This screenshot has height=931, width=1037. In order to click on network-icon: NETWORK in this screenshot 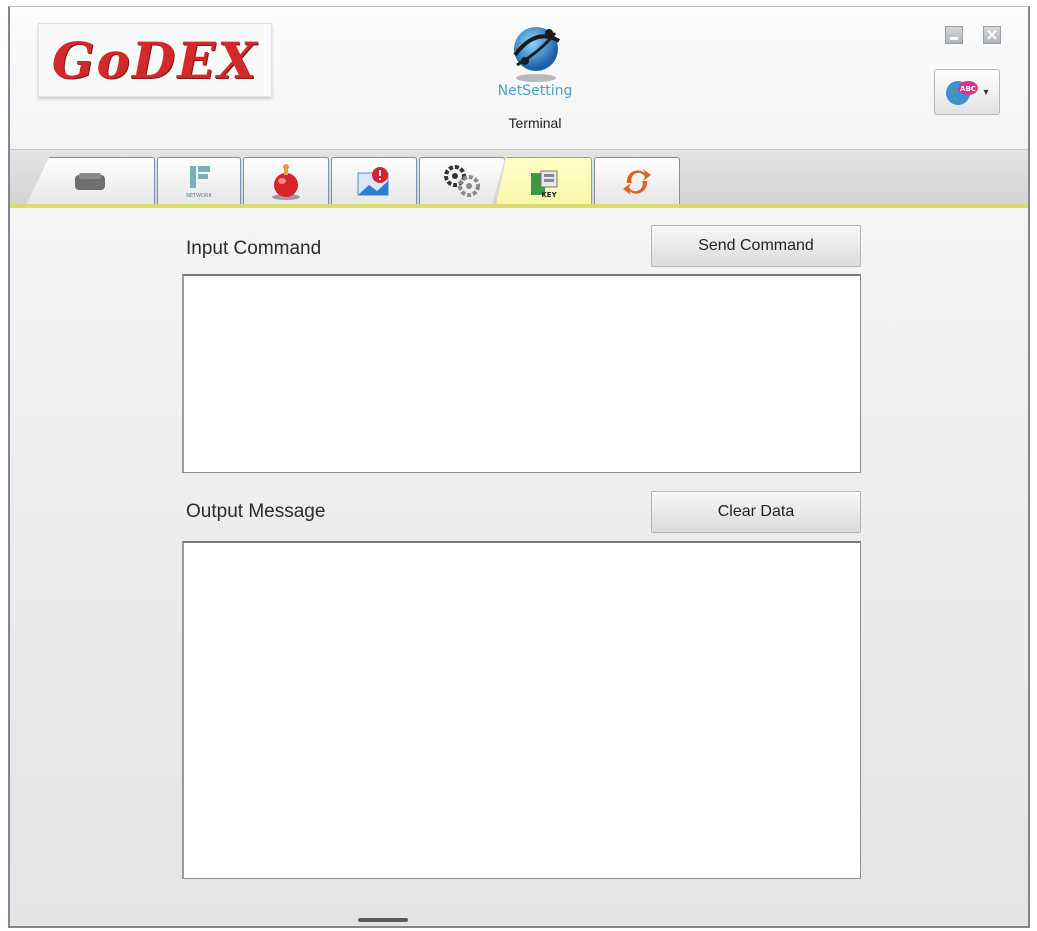, I will do `click(199, 182)`.